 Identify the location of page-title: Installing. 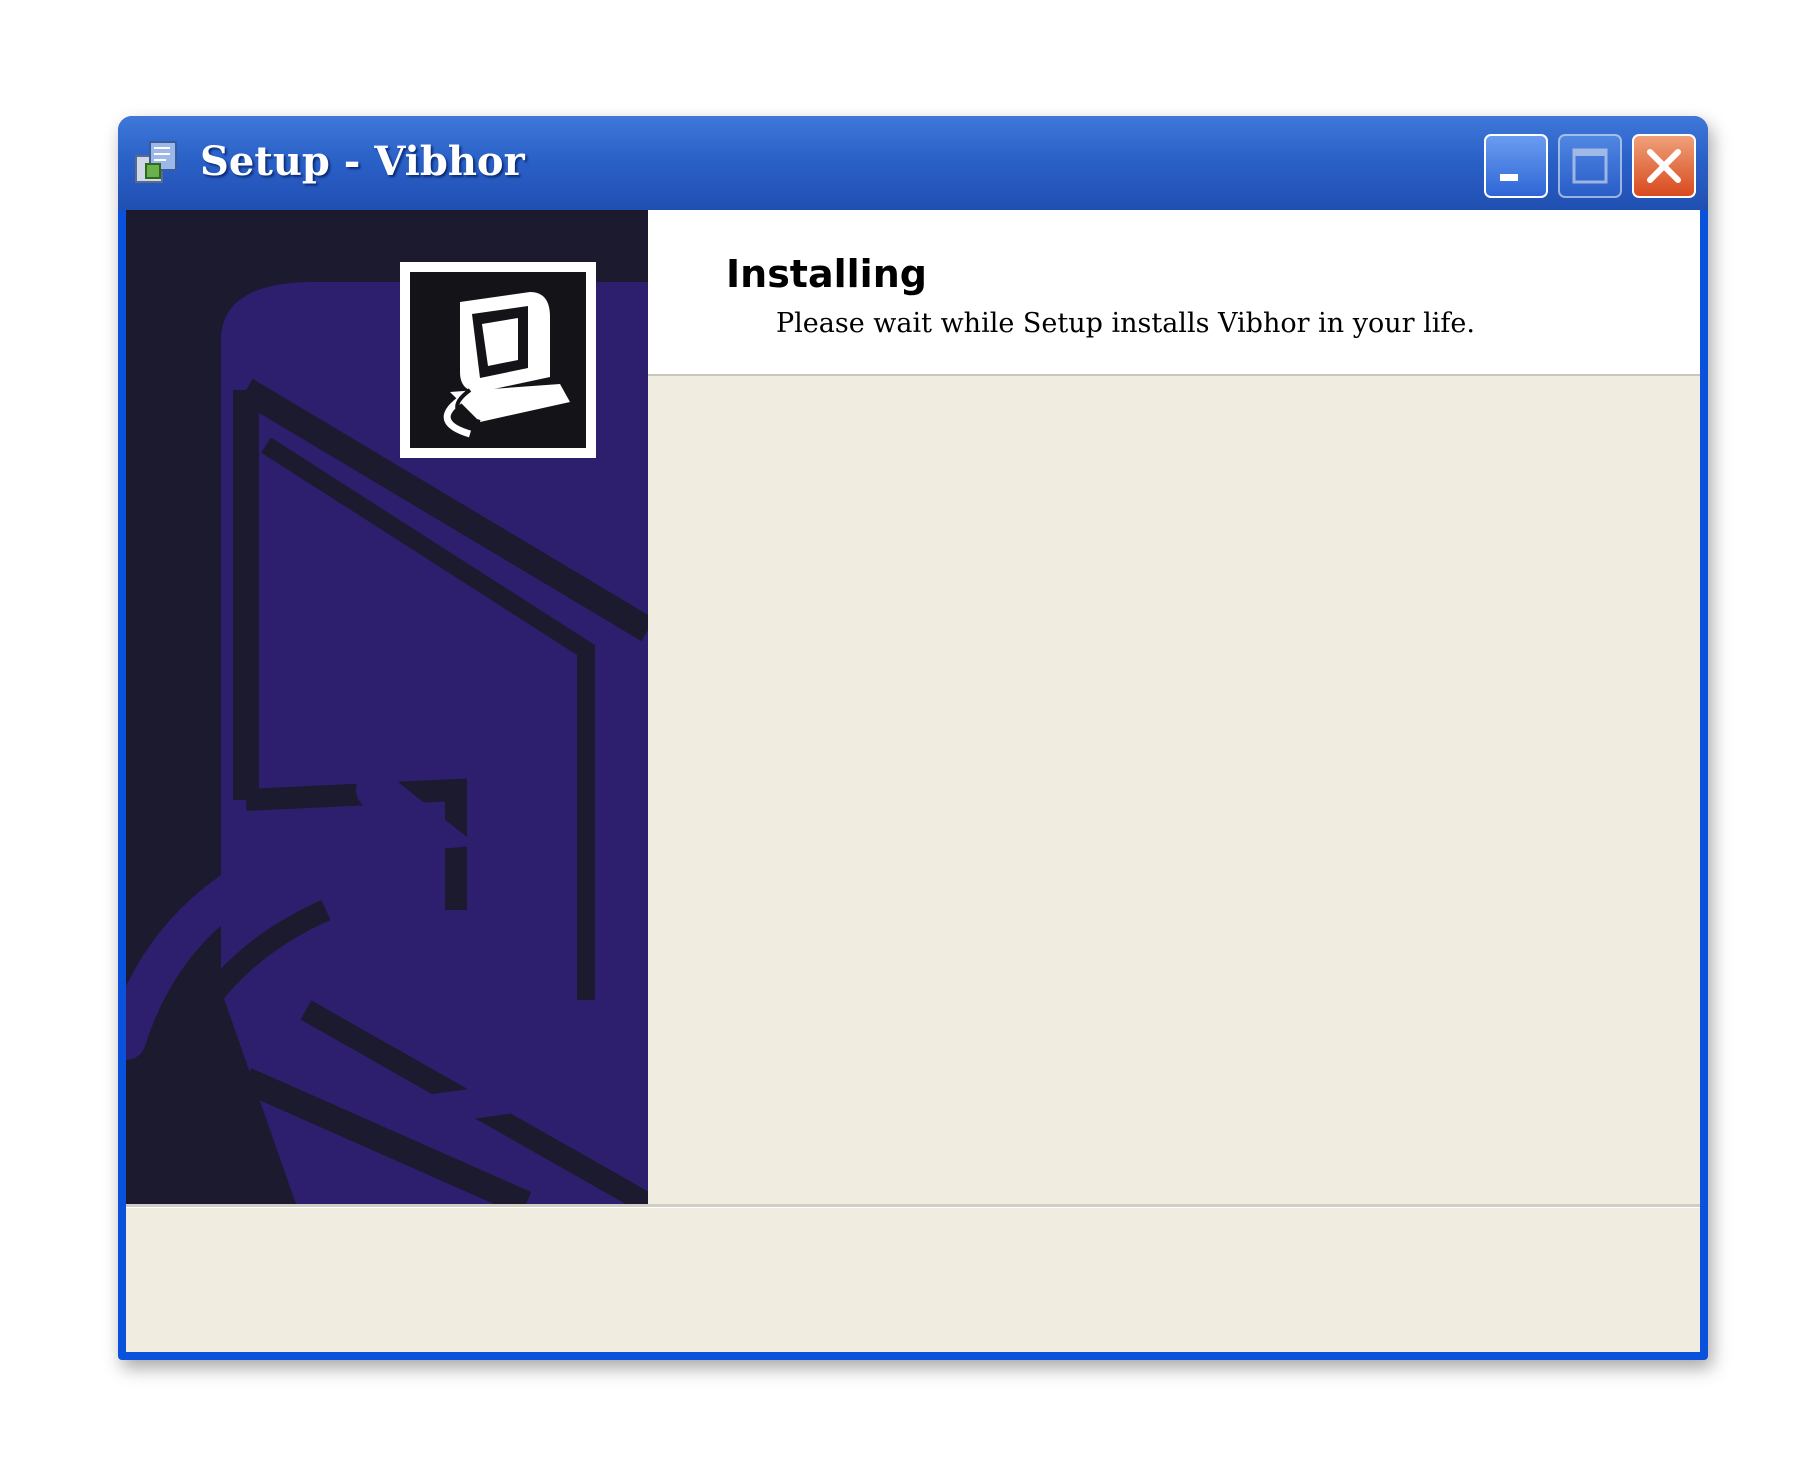
(826, 274).